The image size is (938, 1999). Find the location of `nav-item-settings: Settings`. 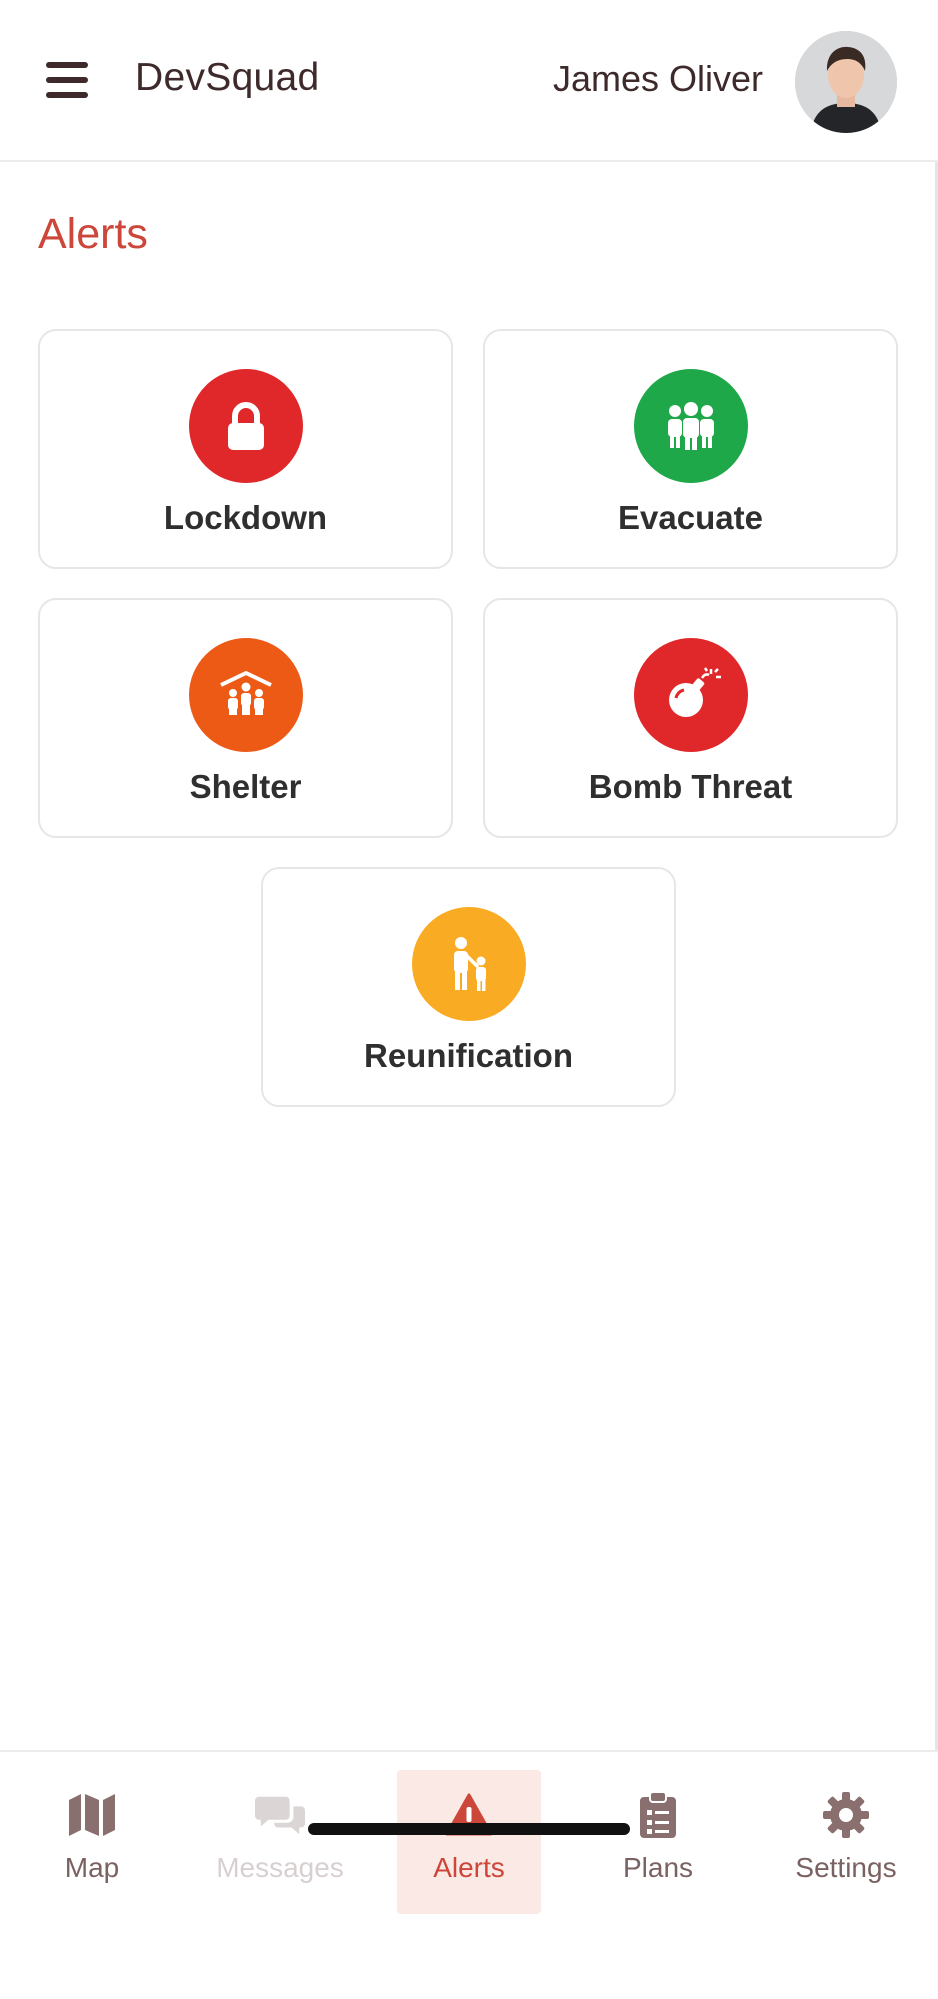

nav-item-settings: Settings is located at coordinates (846, 1842).